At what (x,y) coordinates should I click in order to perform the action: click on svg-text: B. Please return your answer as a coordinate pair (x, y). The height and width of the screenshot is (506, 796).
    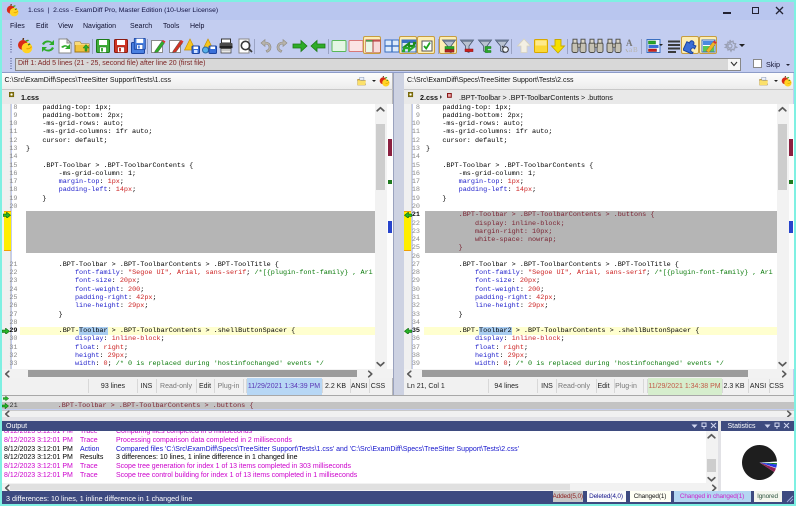
    Looking at the image, I should click on (635, 50).